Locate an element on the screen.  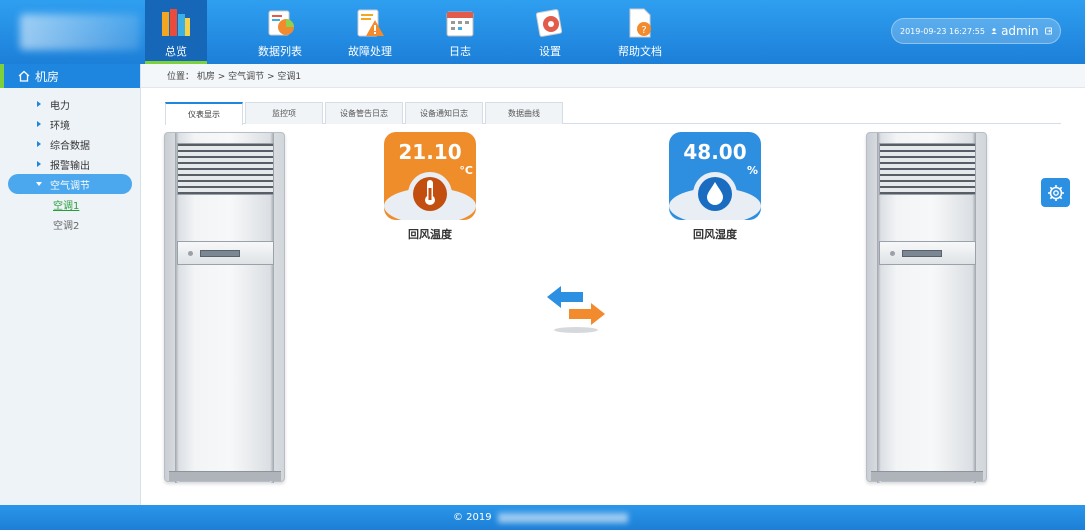
caret-down-icon is located at coordinates (39, 184).